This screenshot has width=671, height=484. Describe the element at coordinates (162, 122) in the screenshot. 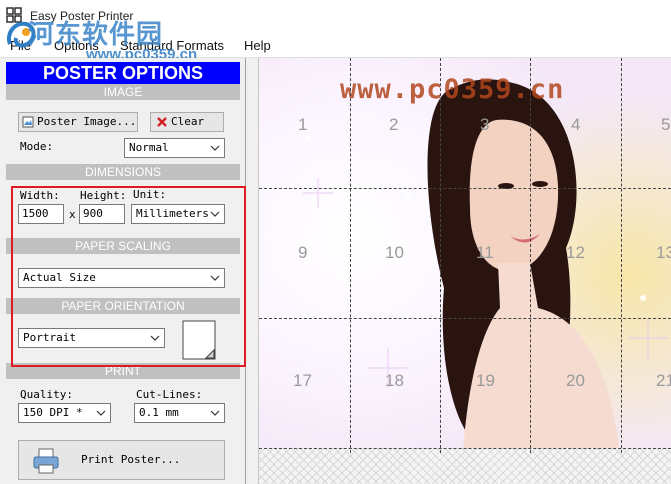

I see `clear-x-icon` at that location.